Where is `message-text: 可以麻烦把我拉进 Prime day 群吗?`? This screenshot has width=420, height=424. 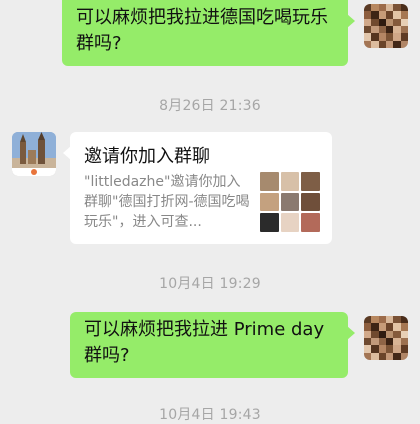
message-text: 可以麻烦把我拉进 Prime day 群吗? is located at coordinates (204, 342).